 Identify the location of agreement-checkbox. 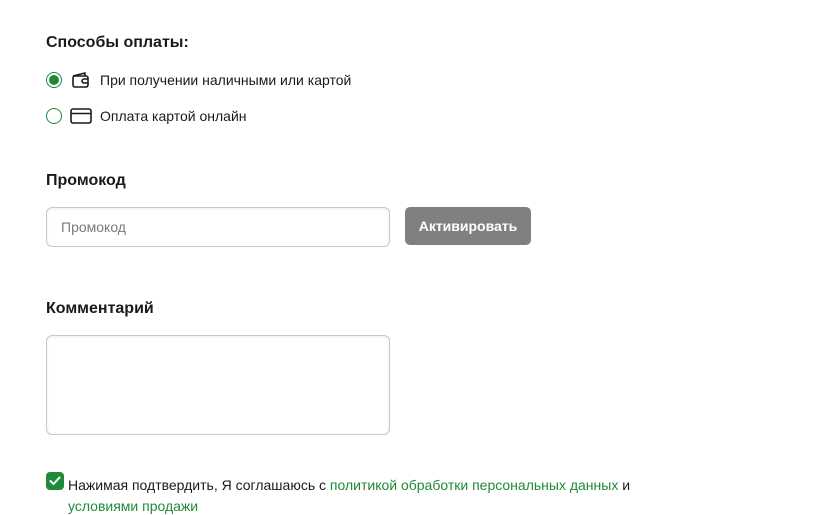
(55, 481).